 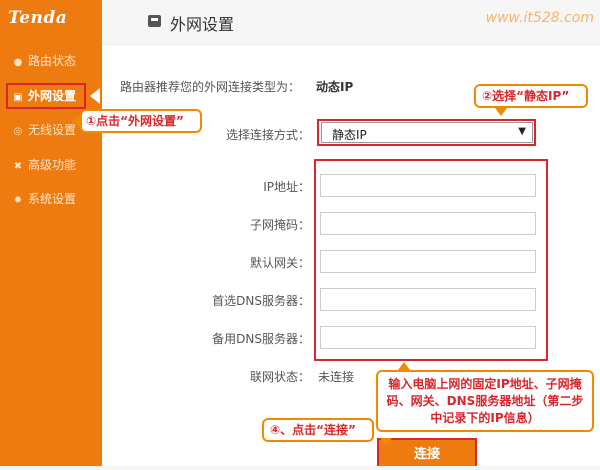 What do you see at coordinates (38, 18) in the screenshot?
I see `tenda-logo: Tenda` at bounding box center [38, 18].